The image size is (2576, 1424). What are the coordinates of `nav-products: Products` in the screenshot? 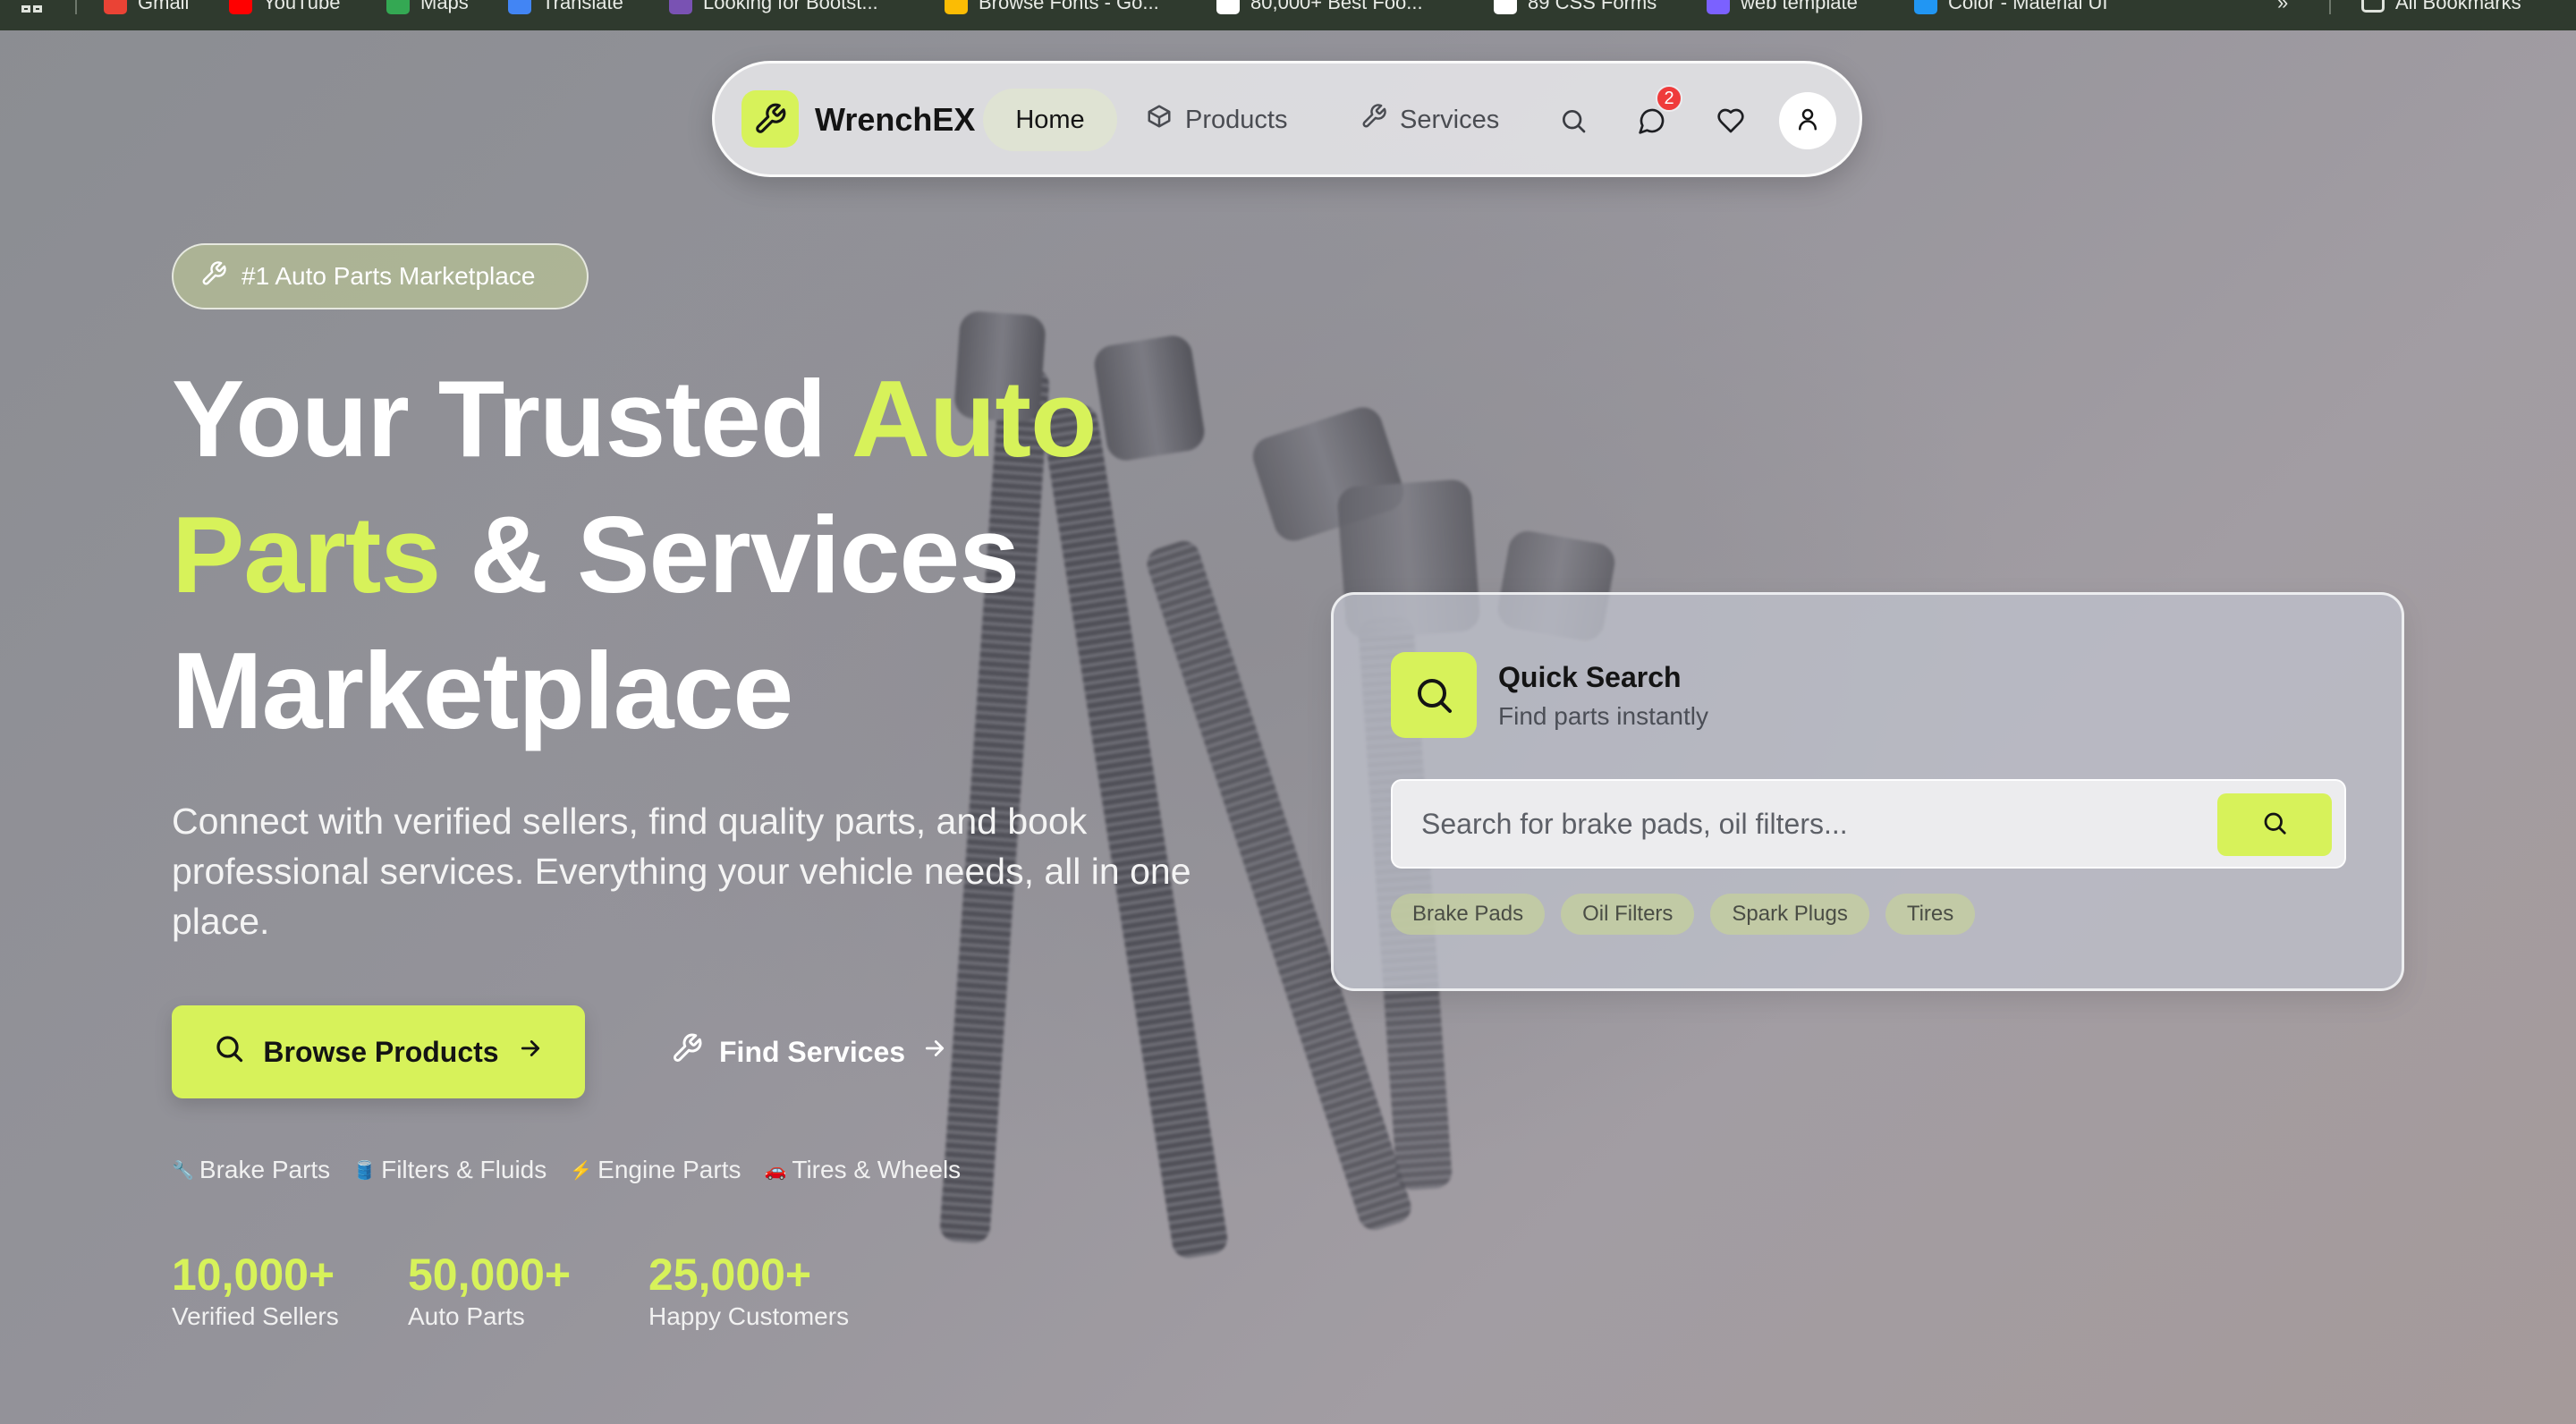 It's located at (1216, 120).